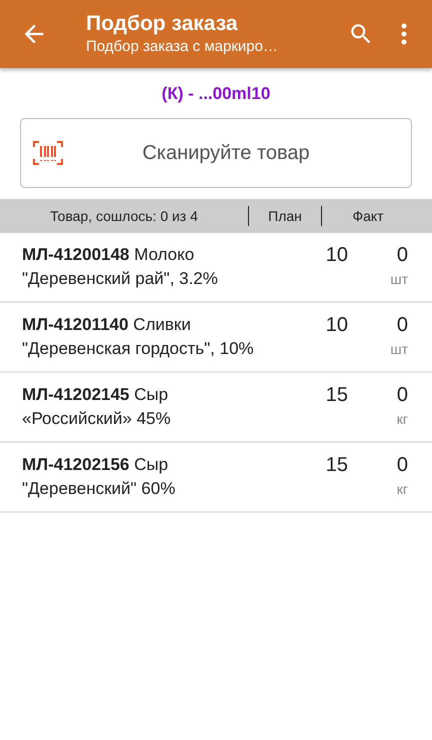 This screenshot has height=740, width=432. What do you see at coordinates (285, 216) in the screenshot?
I see `column-header: План` at bounding box center [285, 216].